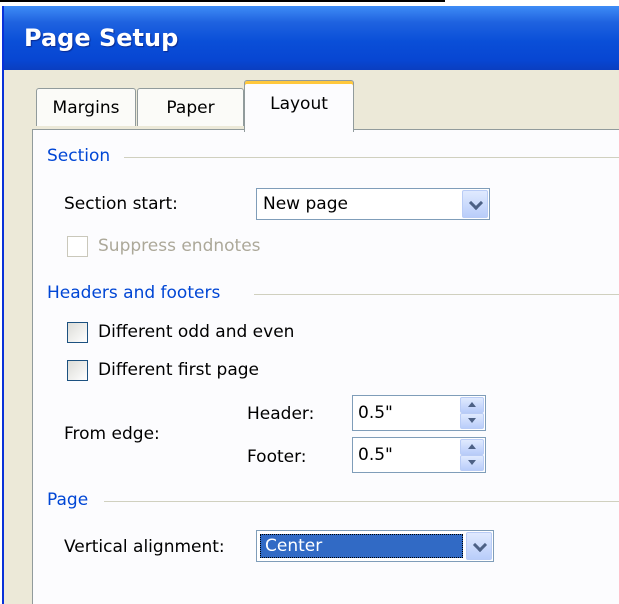  Describe the element at coordinates (419, 455) in the screenshot. I see `footer-spinner: 0.5"` at that location.